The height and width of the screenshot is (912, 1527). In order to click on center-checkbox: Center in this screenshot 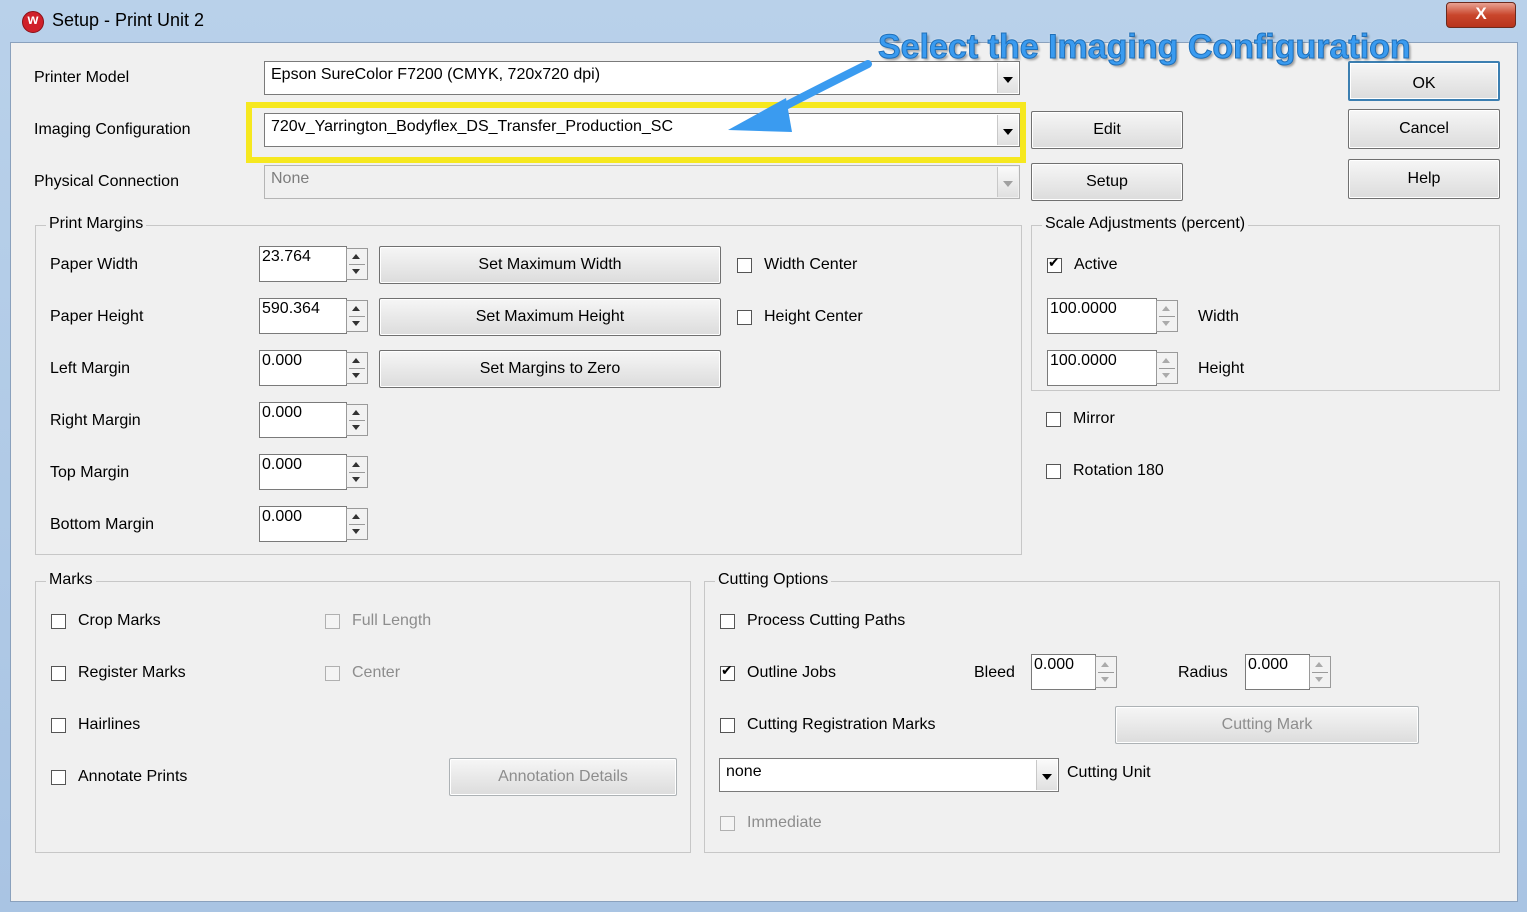, I will do `click(362, 673)`.